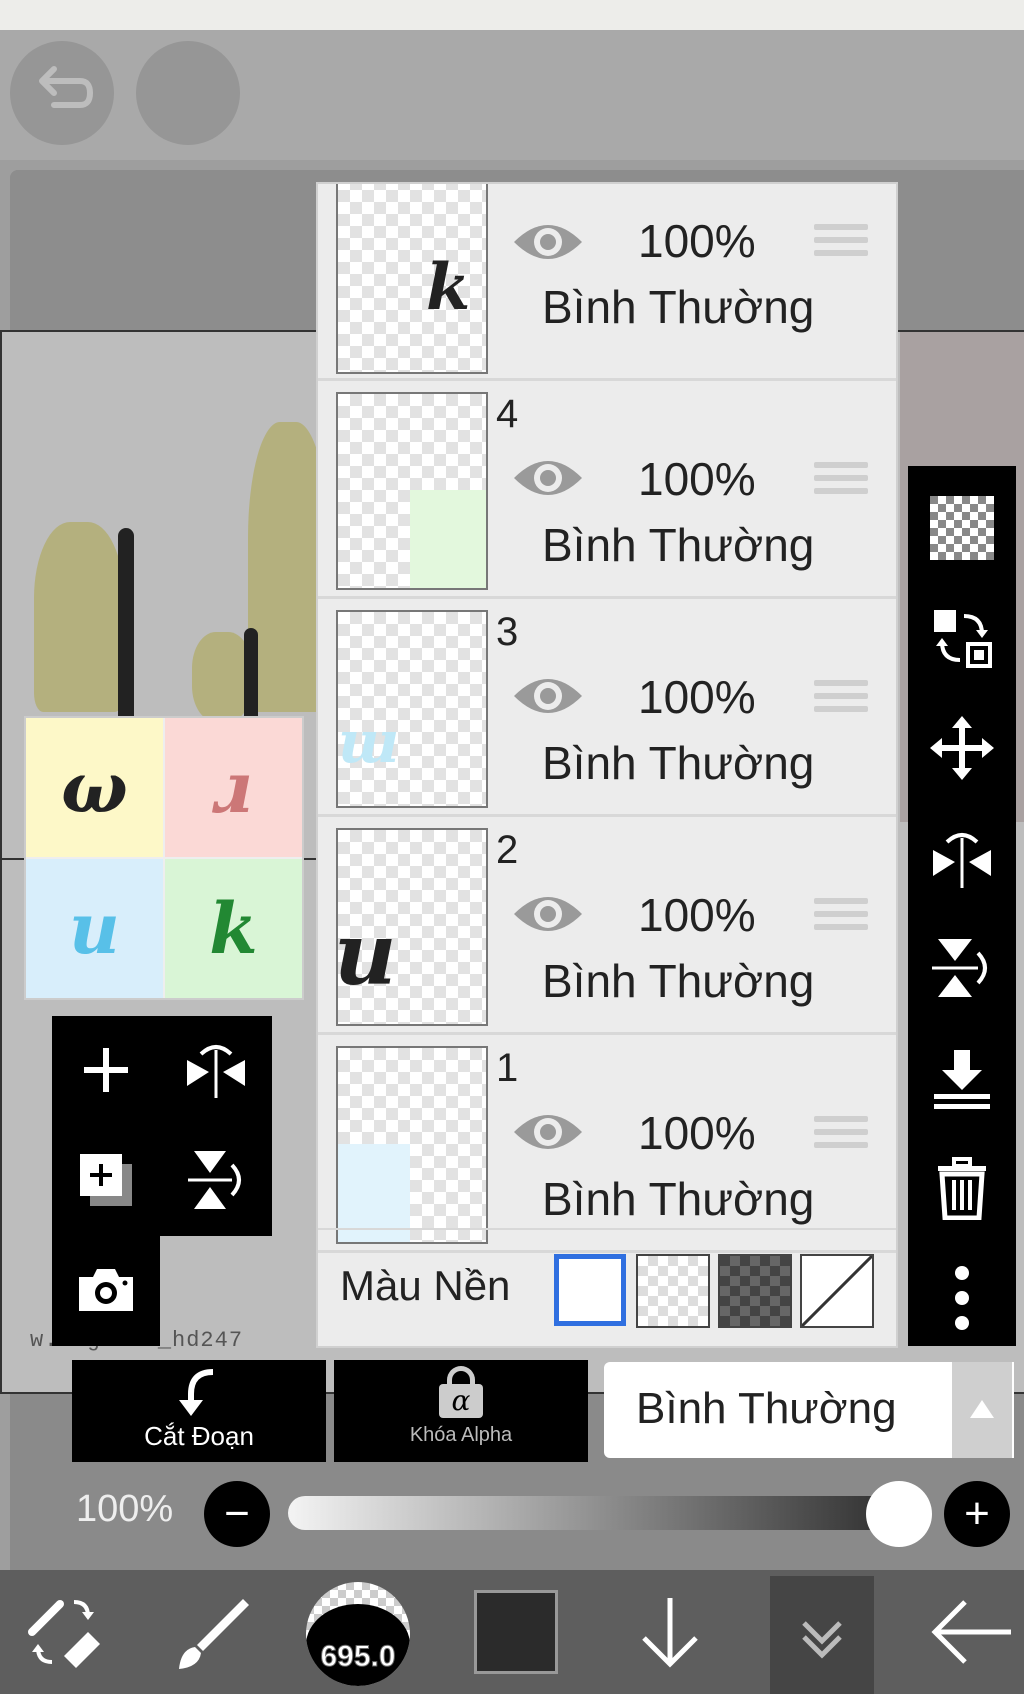 This screenshot has width=1024, height=1694. I want to click on tool-switch-button, so click(64, 1632).